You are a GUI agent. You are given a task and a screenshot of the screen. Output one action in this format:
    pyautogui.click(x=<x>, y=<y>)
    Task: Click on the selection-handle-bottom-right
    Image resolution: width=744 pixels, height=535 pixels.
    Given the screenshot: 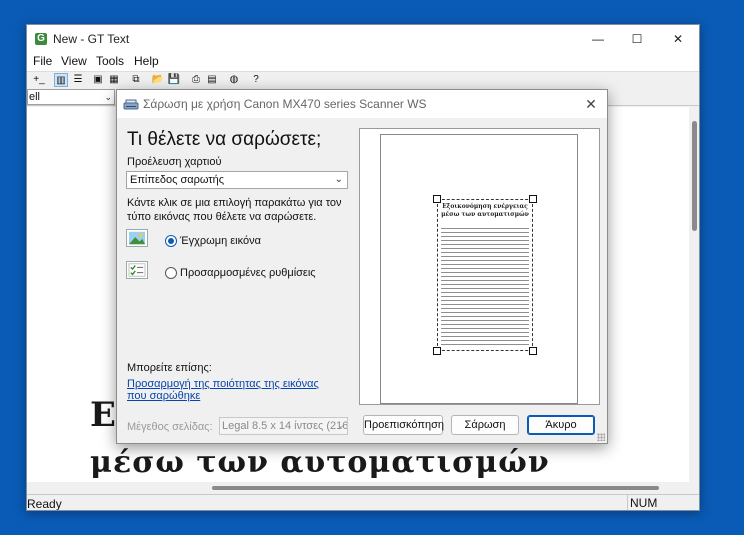 What is the action you would take?
    pyautogui.click(x=533, y=351)
    